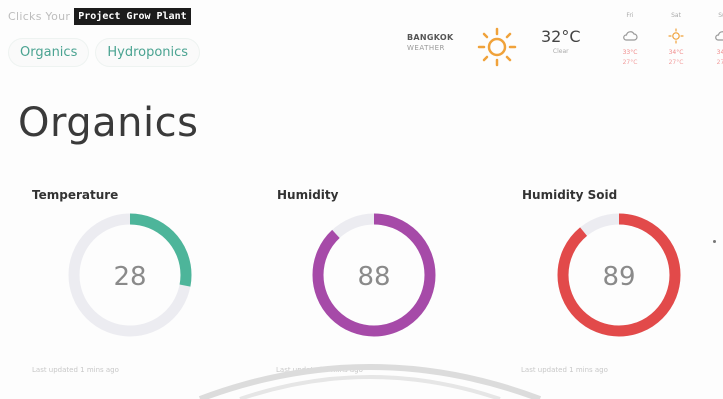 This screenshot has width=723, height=399. What do you see at coordinates (75, 195) in the screenshot?
I see `gauge-title: Temperature` at bounding box center [75, 195].